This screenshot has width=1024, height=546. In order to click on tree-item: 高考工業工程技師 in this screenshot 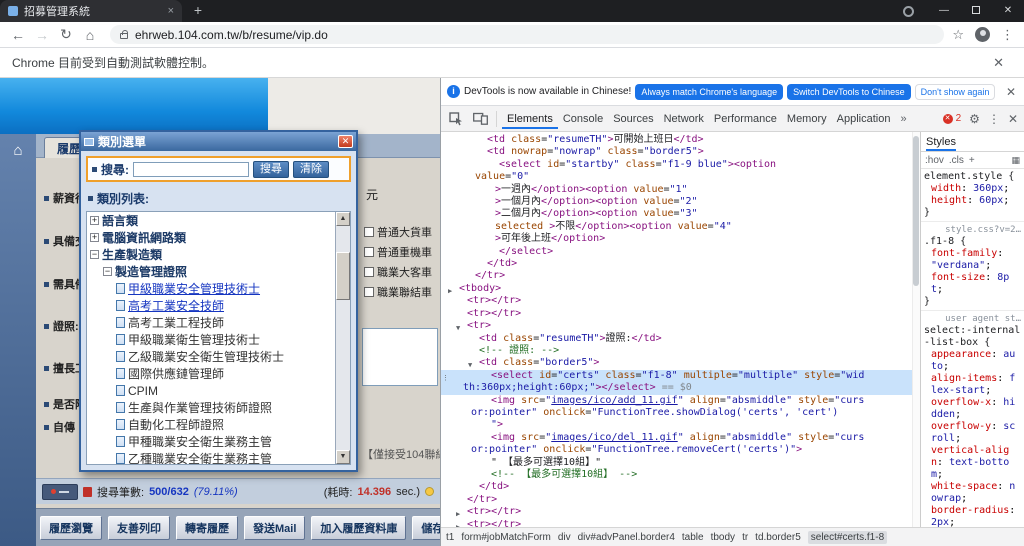, I will do `click(210, 322)`.